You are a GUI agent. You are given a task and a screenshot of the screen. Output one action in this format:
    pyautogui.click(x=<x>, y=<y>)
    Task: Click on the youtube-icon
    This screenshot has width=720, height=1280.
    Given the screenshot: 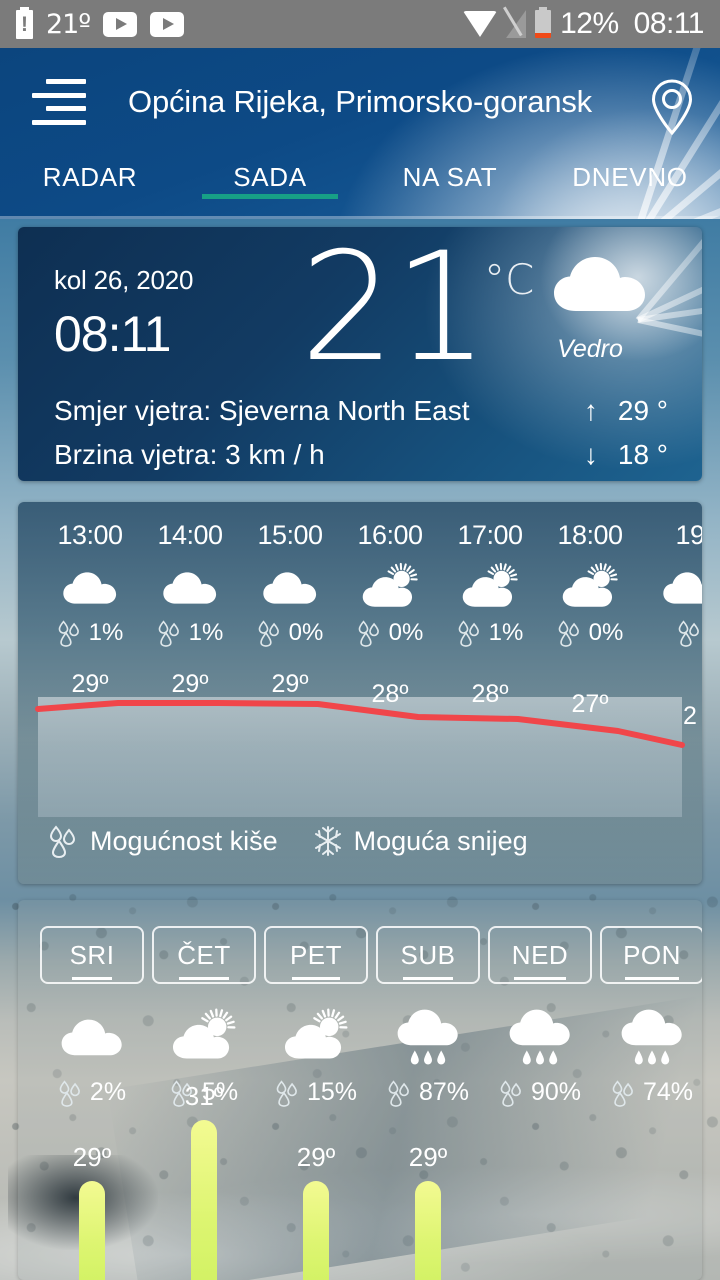 What is the action you would take?
    pyautogui.click(x=120, y=24)
    